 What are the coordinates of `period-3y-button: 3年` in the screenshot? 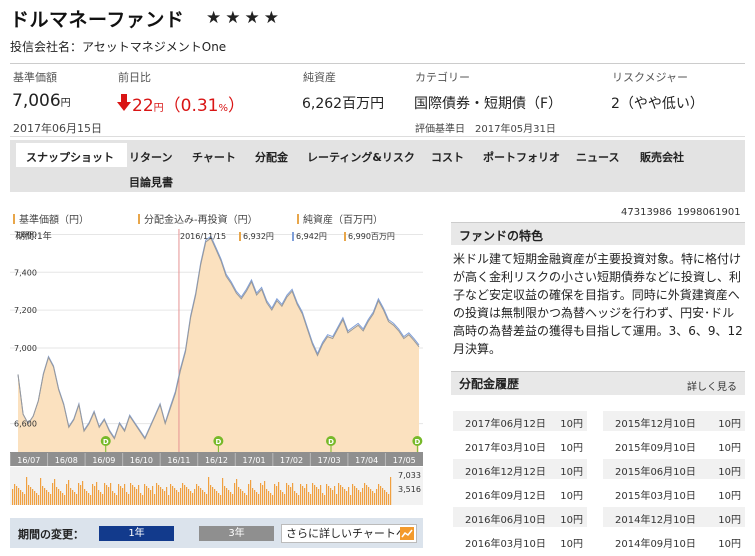 It's located at (236, 533).